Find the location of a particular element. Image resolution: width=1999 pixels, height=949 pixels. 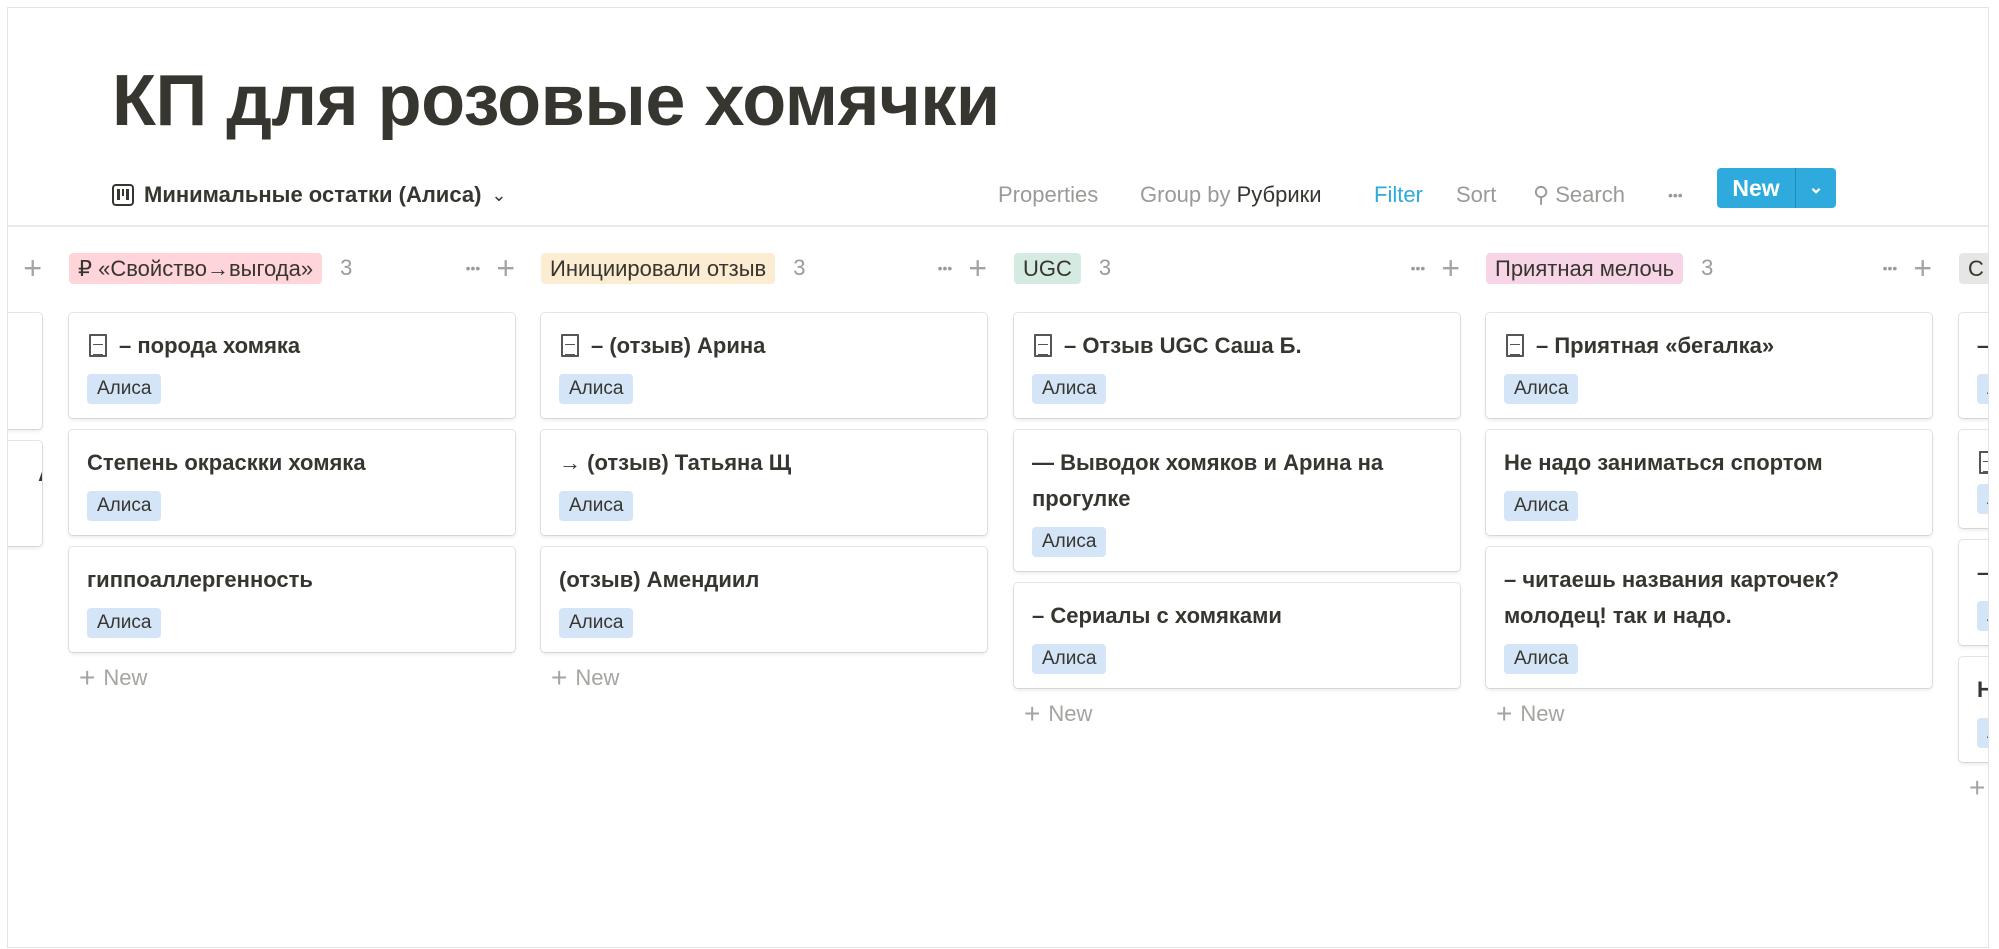

card-title: — Выводок хомяков и Арина на прогулке is located at coordinates (1237, 481).